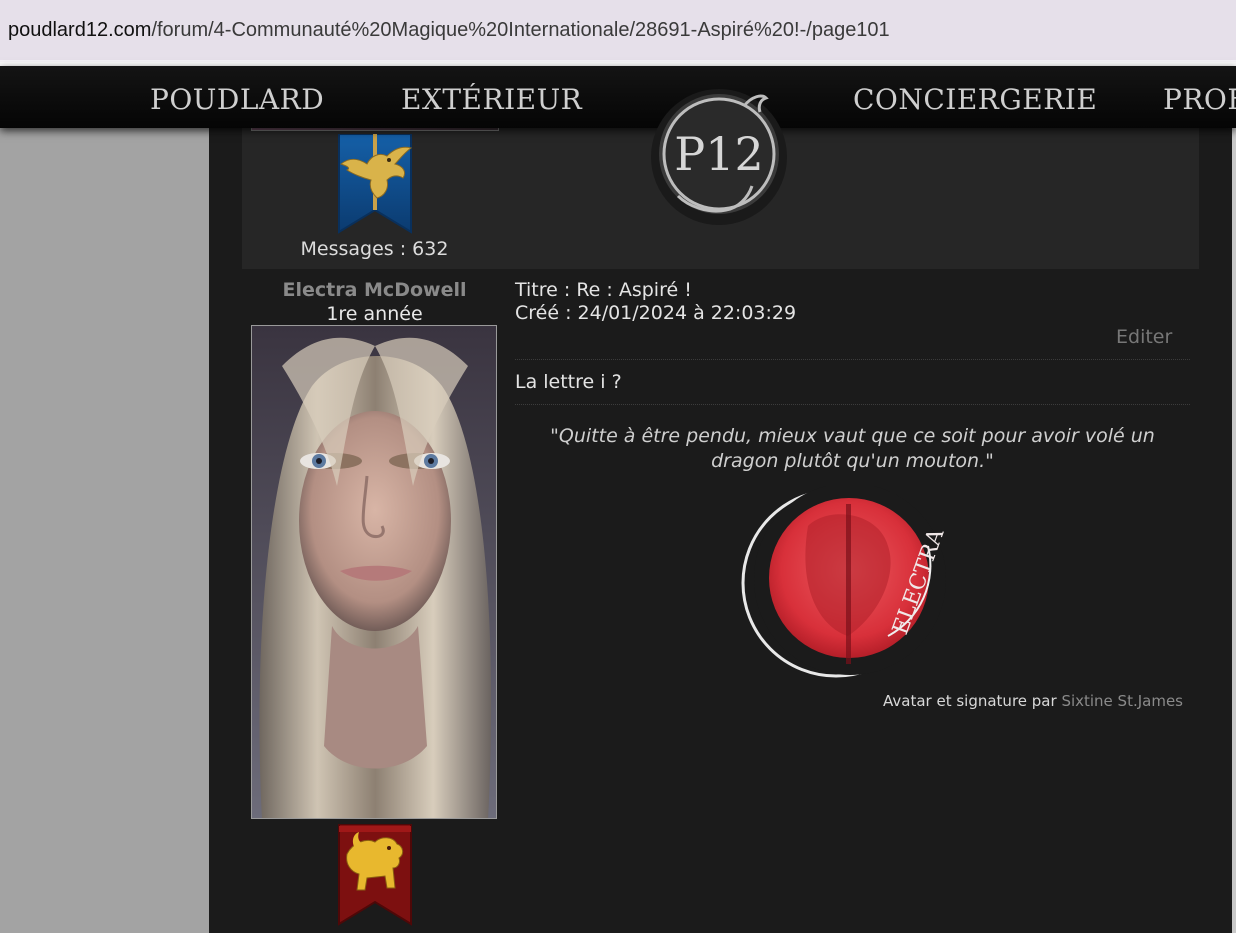 The image size is (1236, 933). Describe the element at coordinates (1234, 499) in the screenshot. I see `scrollbar-track` at that location.